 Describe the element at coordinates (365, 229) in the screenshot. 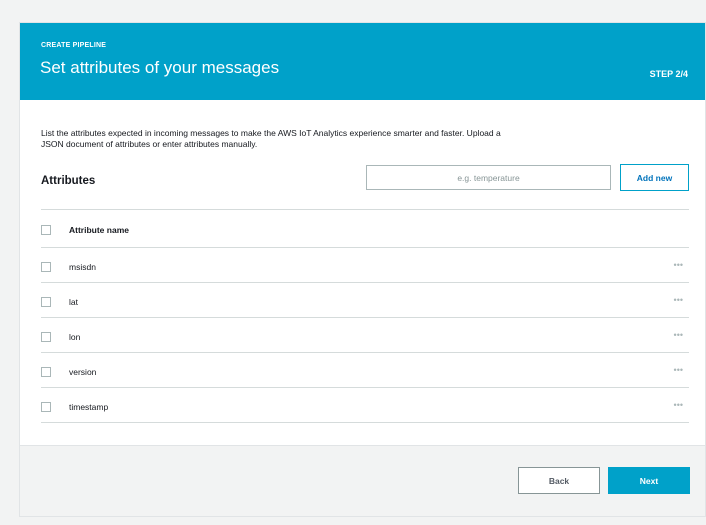

I see `table-header-row: Attribute name` at that location.